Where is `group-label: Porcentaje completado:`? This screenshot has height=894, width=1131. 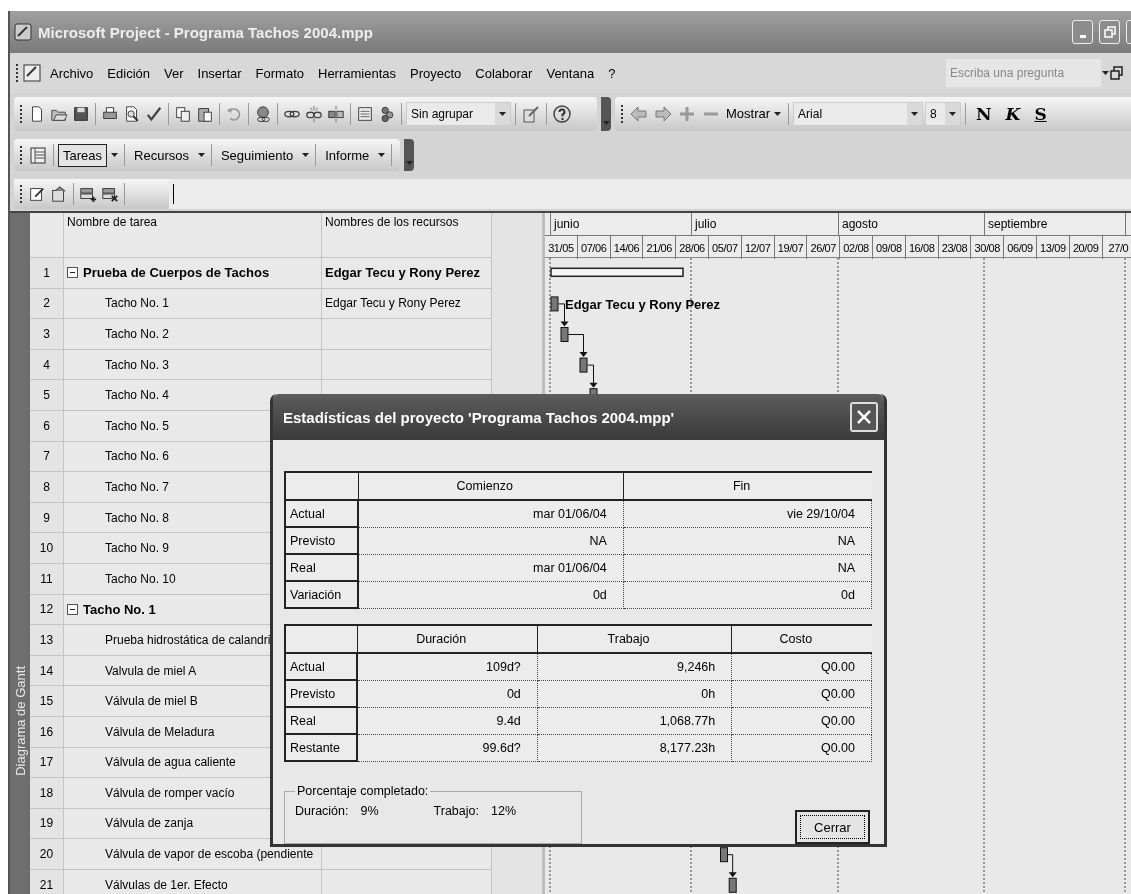
group-label: Porcentaje completado: is located at coordinates (363, 791).